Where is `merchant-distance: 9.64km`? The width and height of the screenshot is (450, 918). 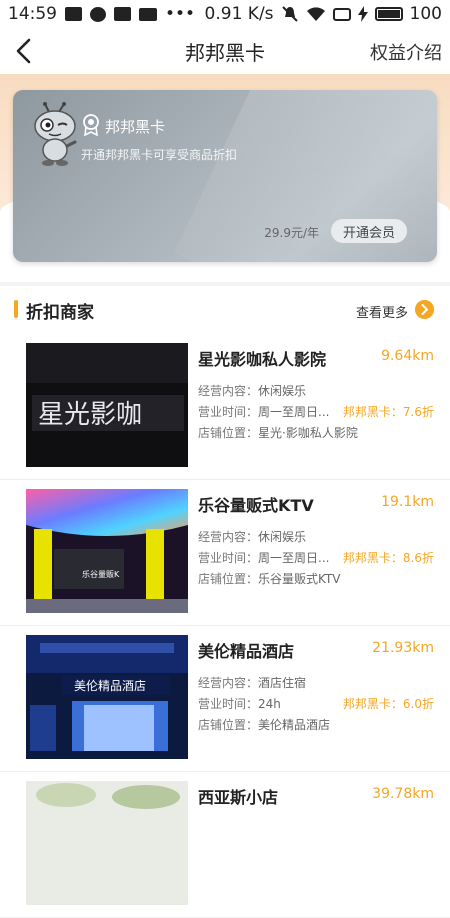 merchant-distance: 9.64km is located at coordinates (407, 356).